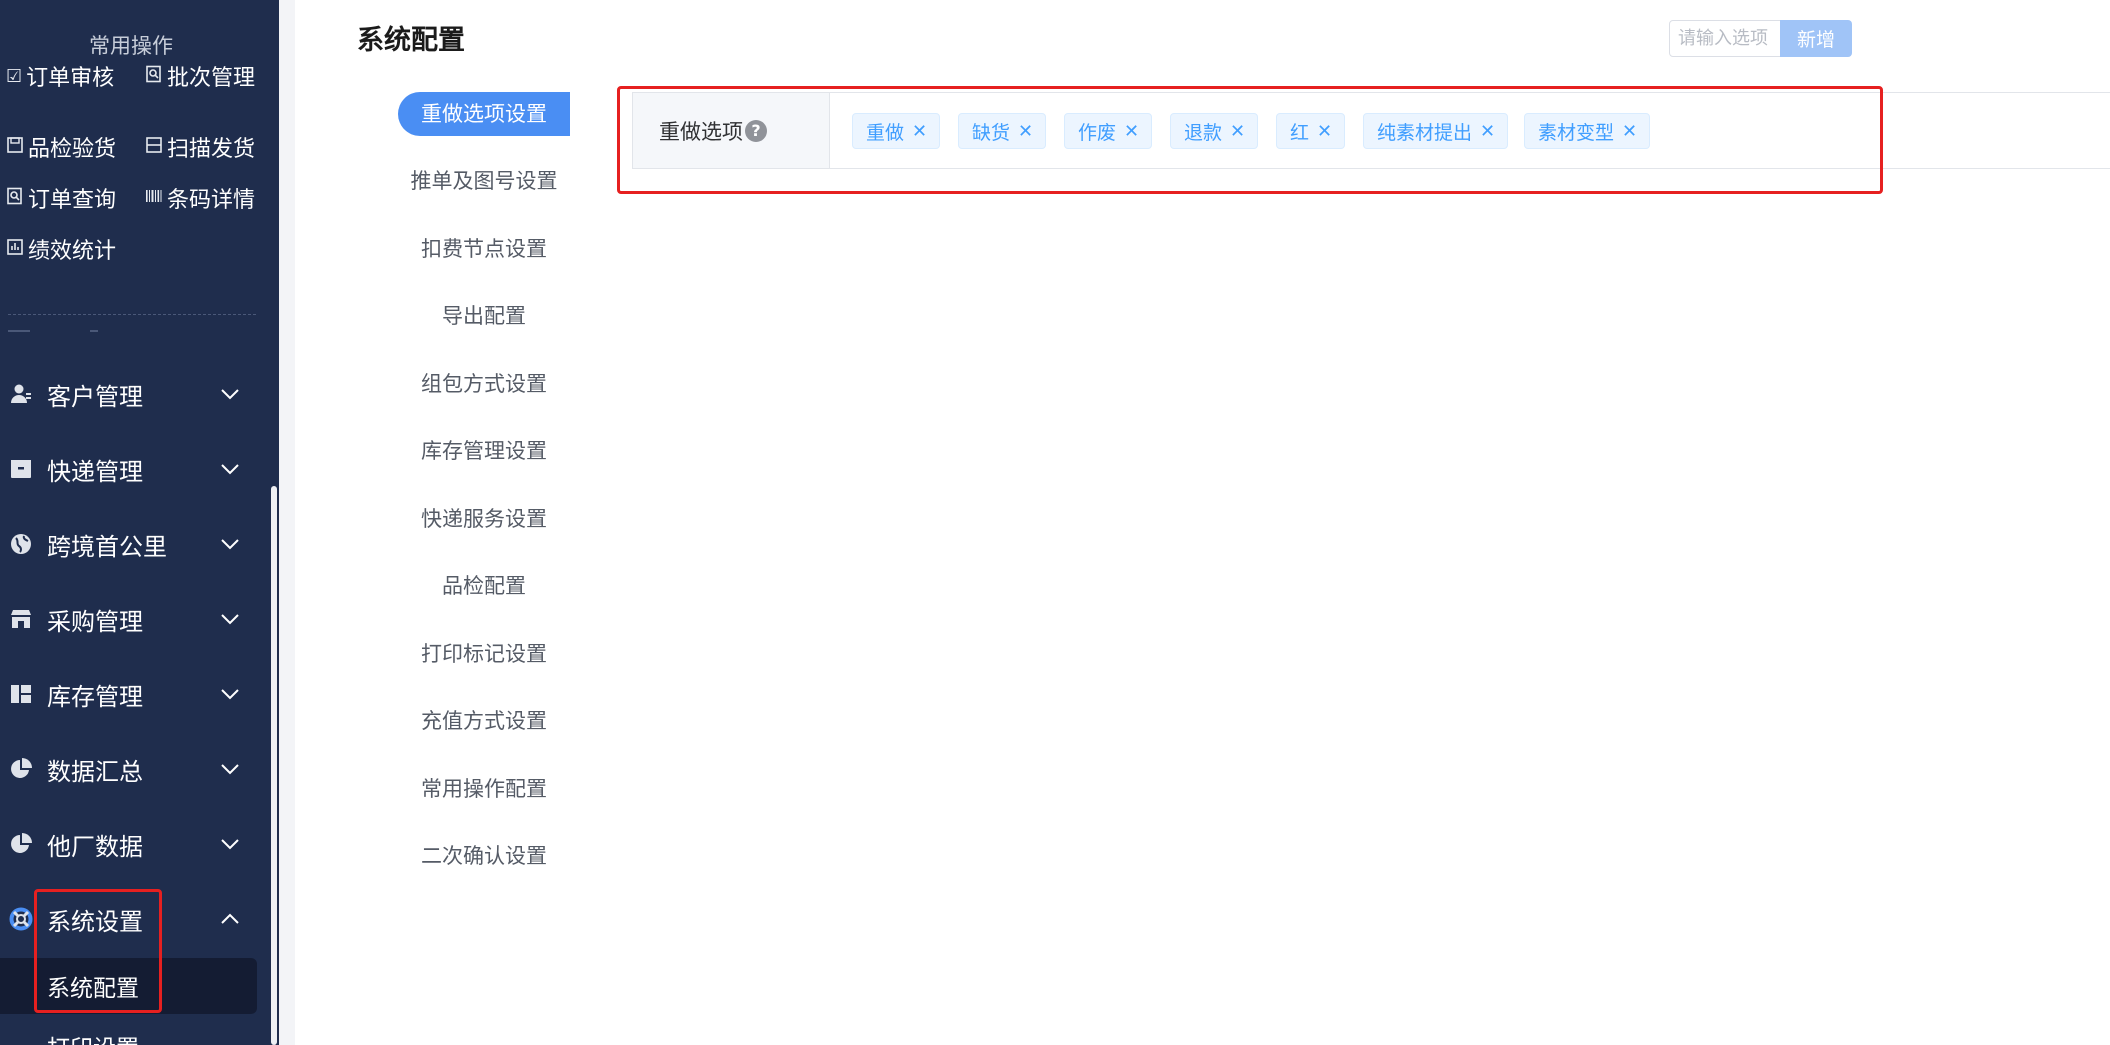 The width and height of the screenshot is (2110, 1045). I want to click on settings-tab-redo-options: 重做选项设置, so click(484, 114).